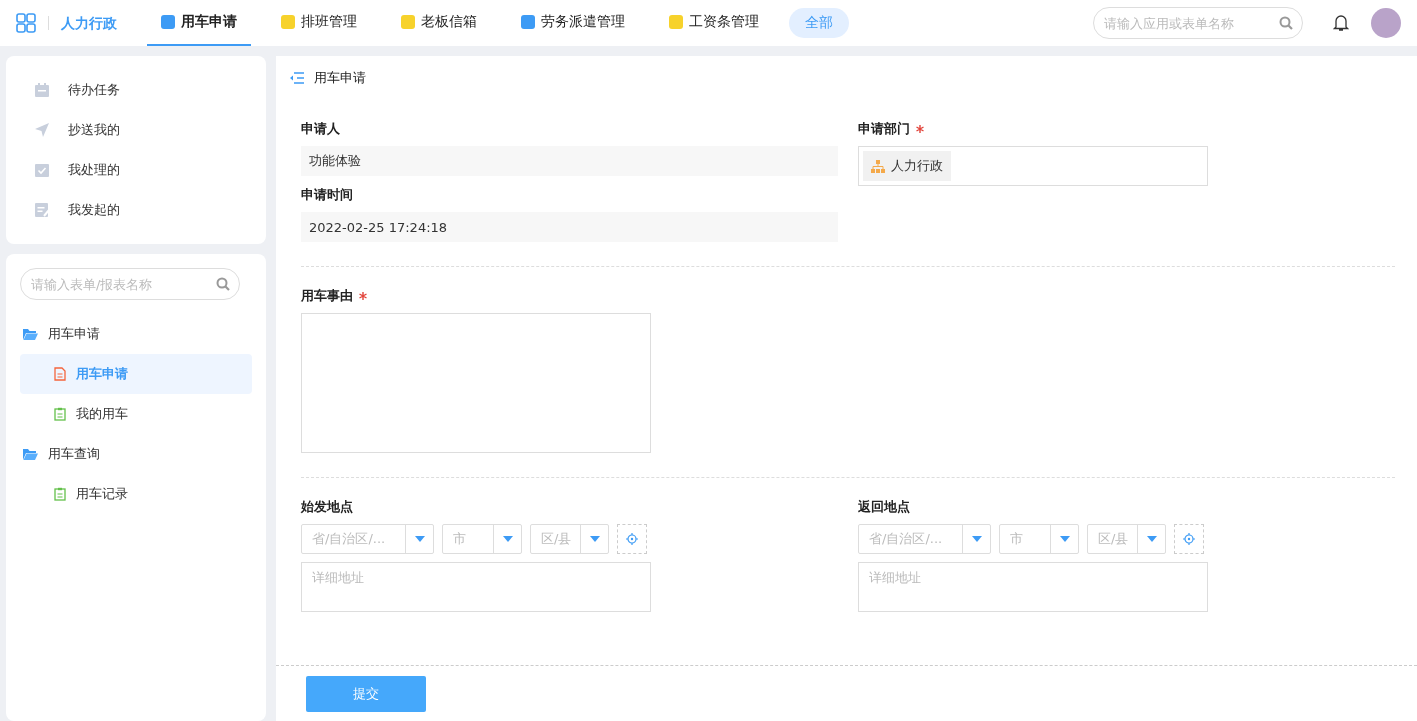 The width and height of the screenshot is (1417, 721). Describe the element at coordinates (42, 170) in the screenshot. I see `clipboard-check-icon` at that location.